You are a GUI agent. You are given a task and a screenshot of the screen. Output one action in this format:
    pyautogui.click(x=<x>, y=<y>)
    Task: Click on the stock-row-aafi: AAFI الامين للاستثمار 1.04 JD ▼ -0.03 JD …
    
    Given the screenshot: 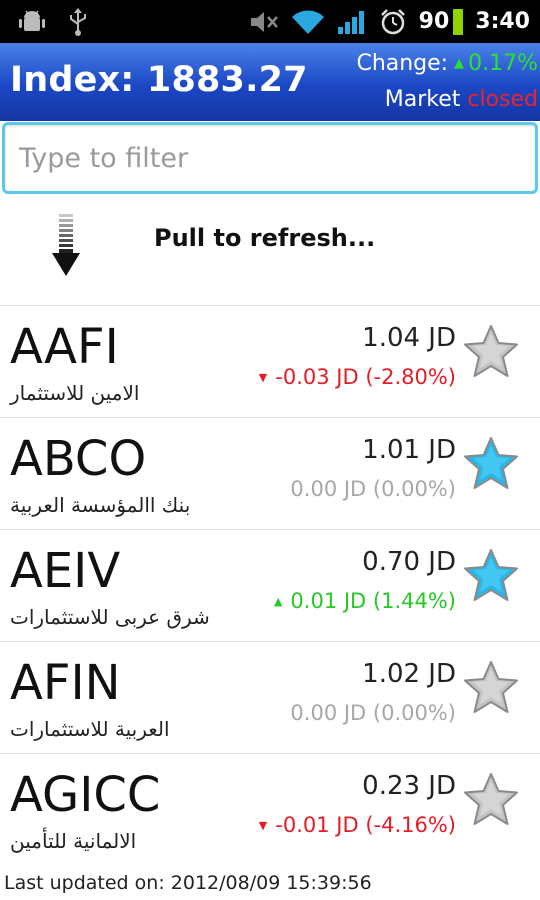 What is the action you would take?
    pyautogui.click(x=270, y=362)
    